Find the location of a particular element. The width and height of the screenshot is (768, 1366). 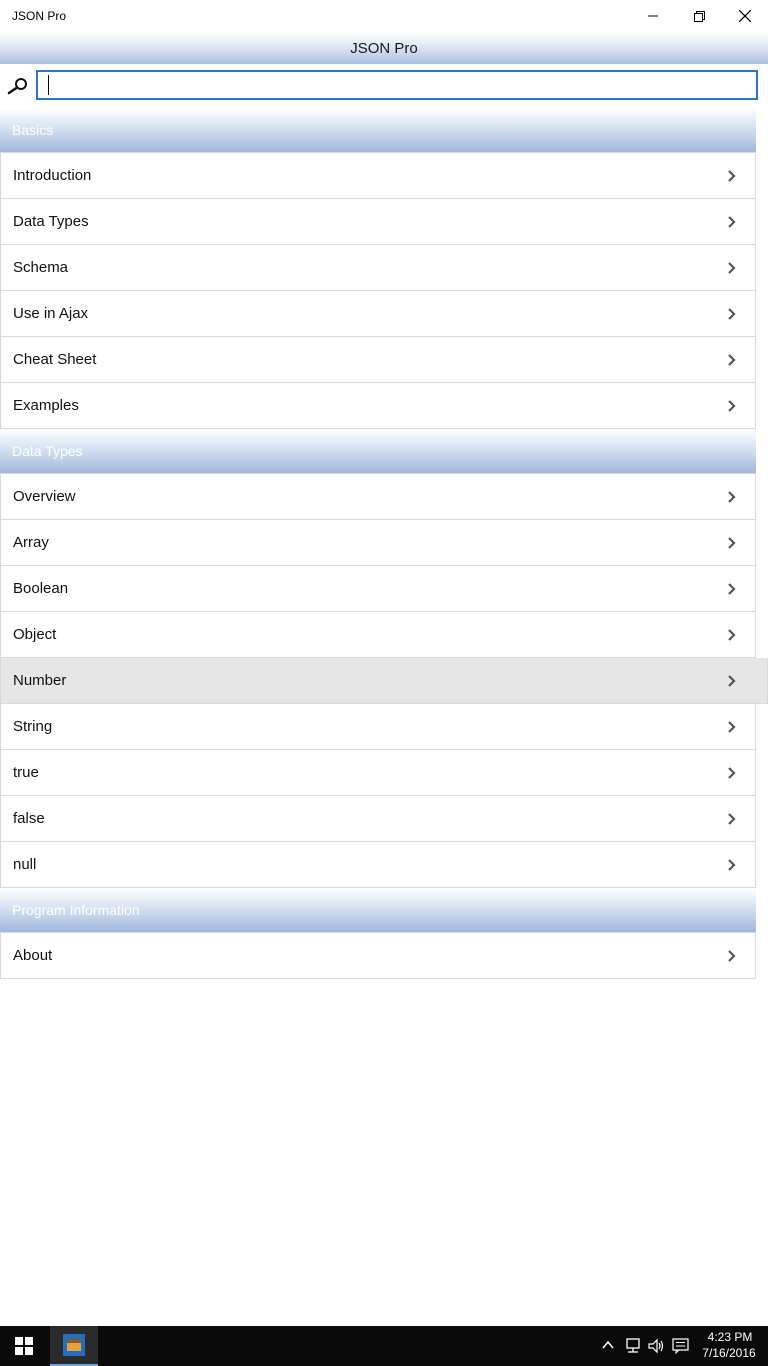

app-icon is located at coordinates (74, 1345).